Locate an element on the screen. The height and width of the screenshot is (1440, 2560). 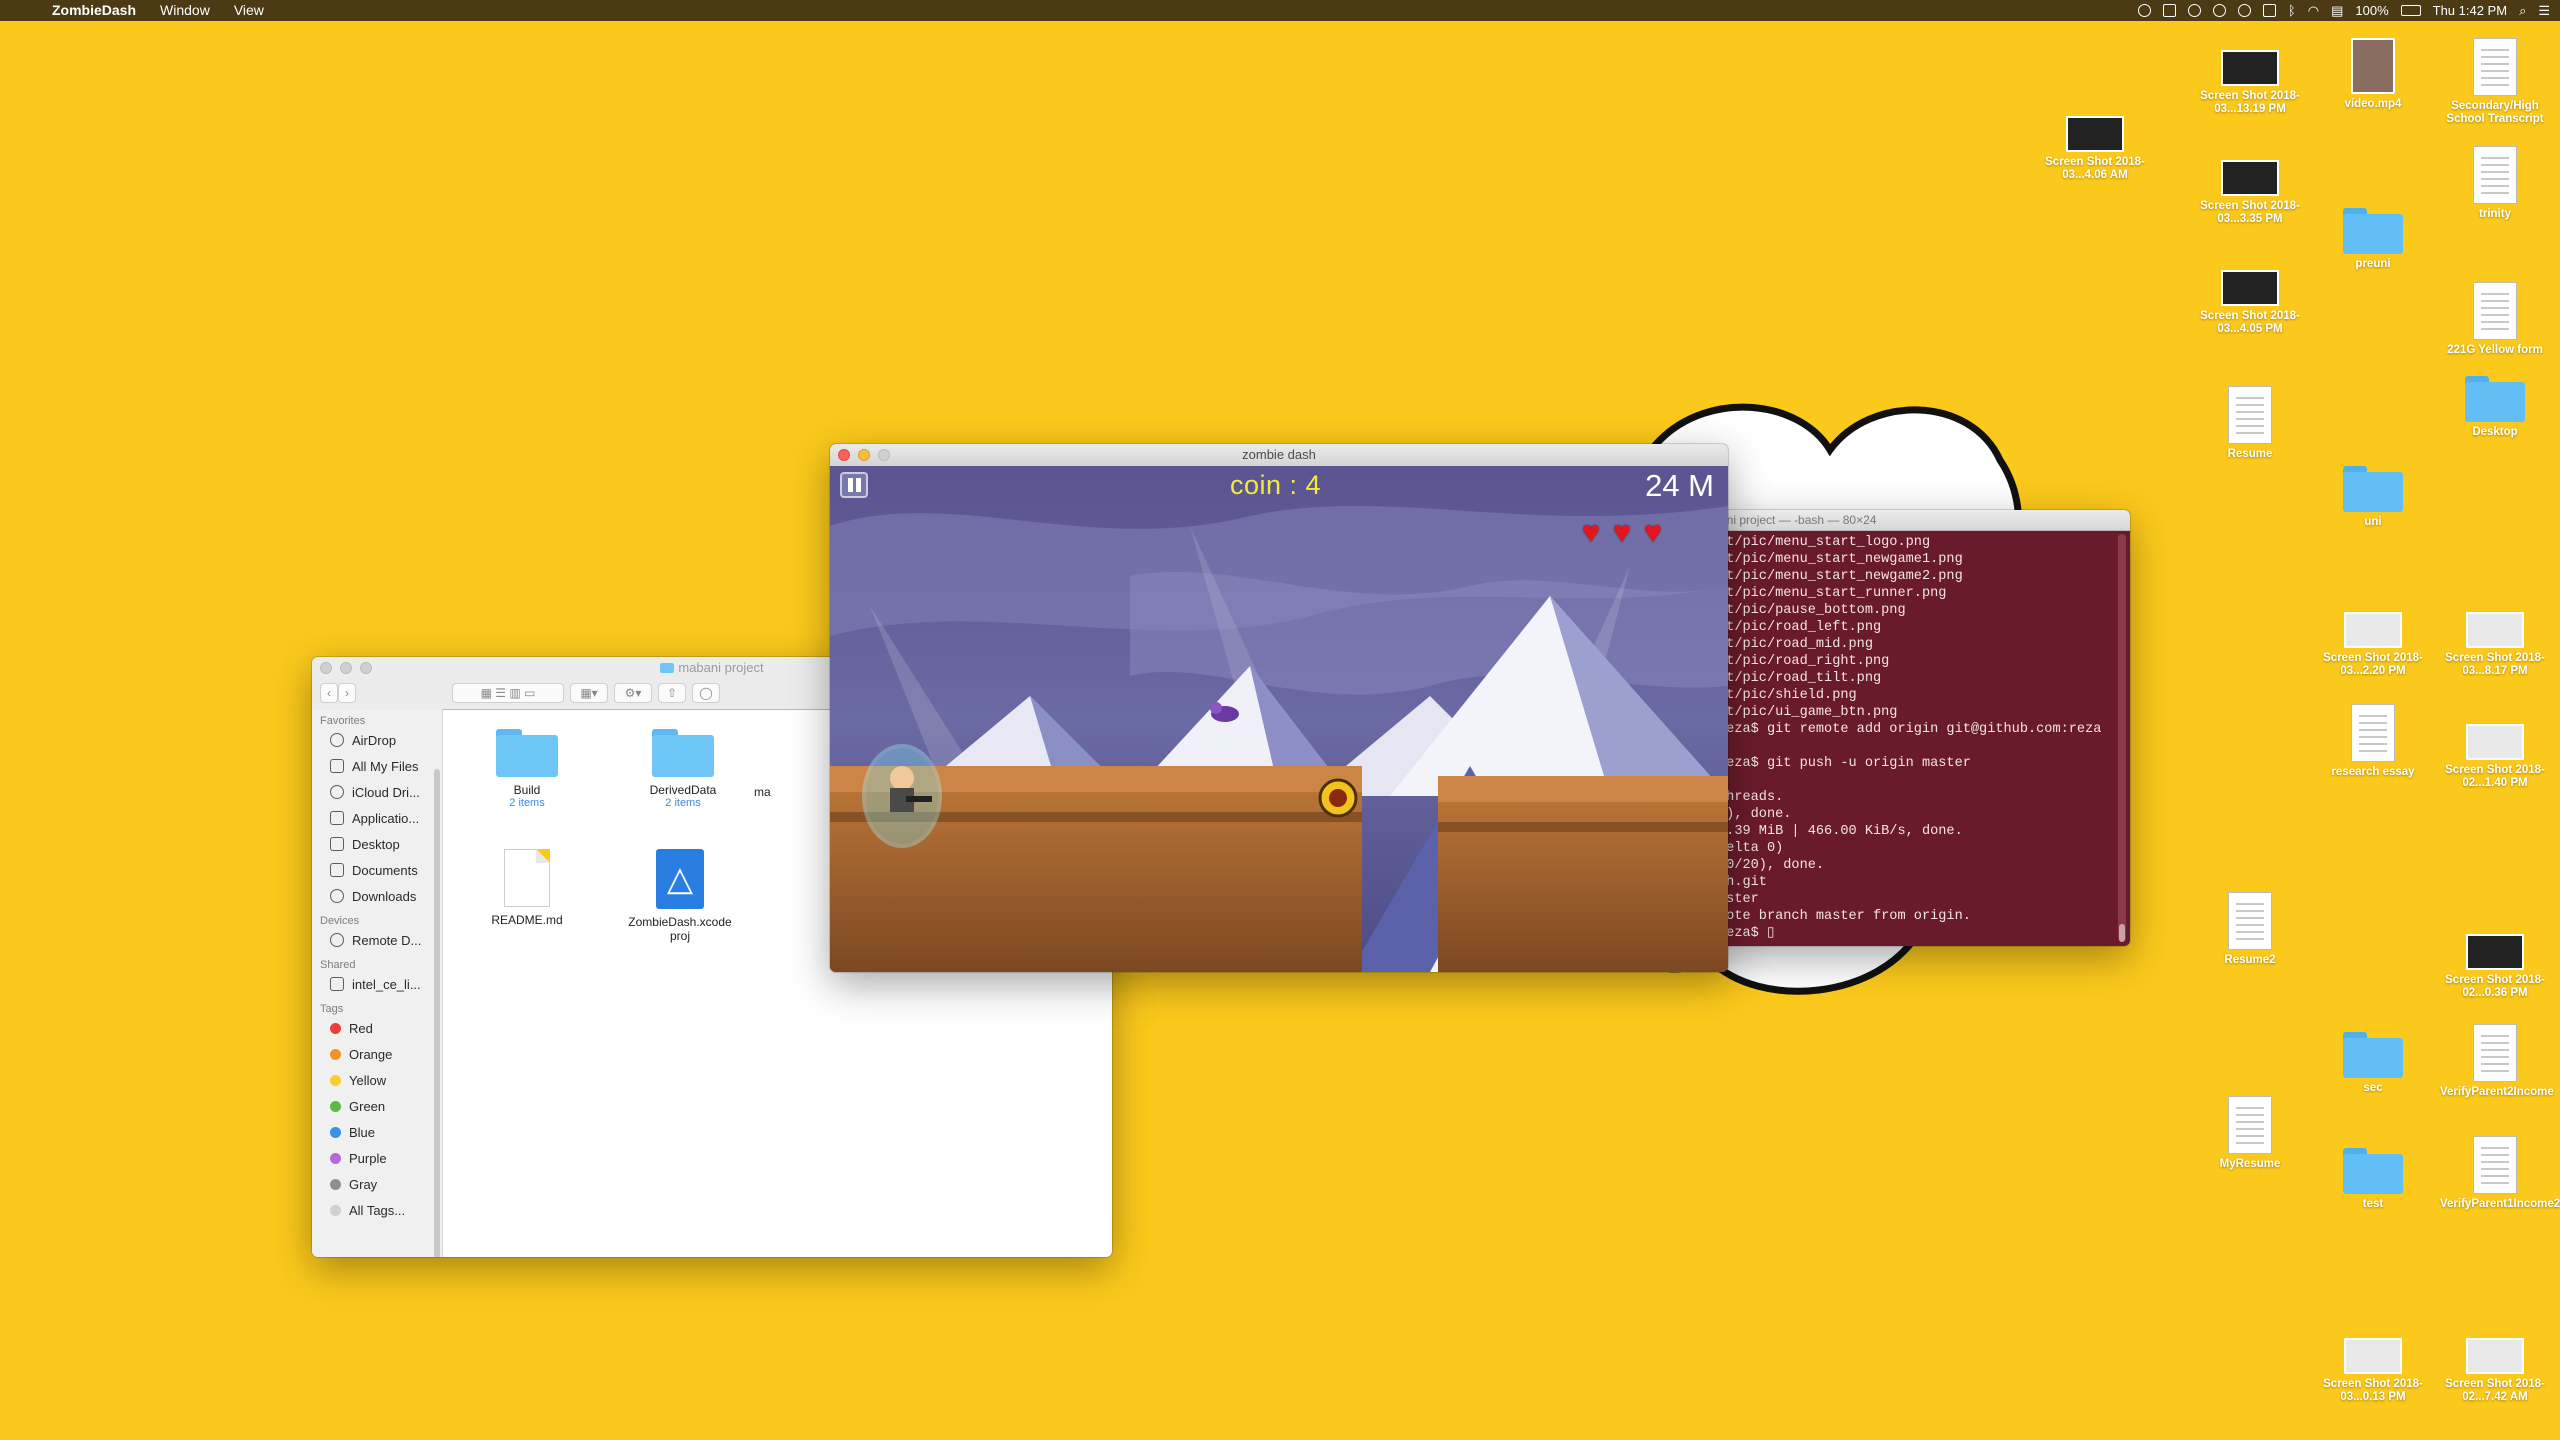
sidebar-header-devices: Devices is located at coordinates (340, 921).